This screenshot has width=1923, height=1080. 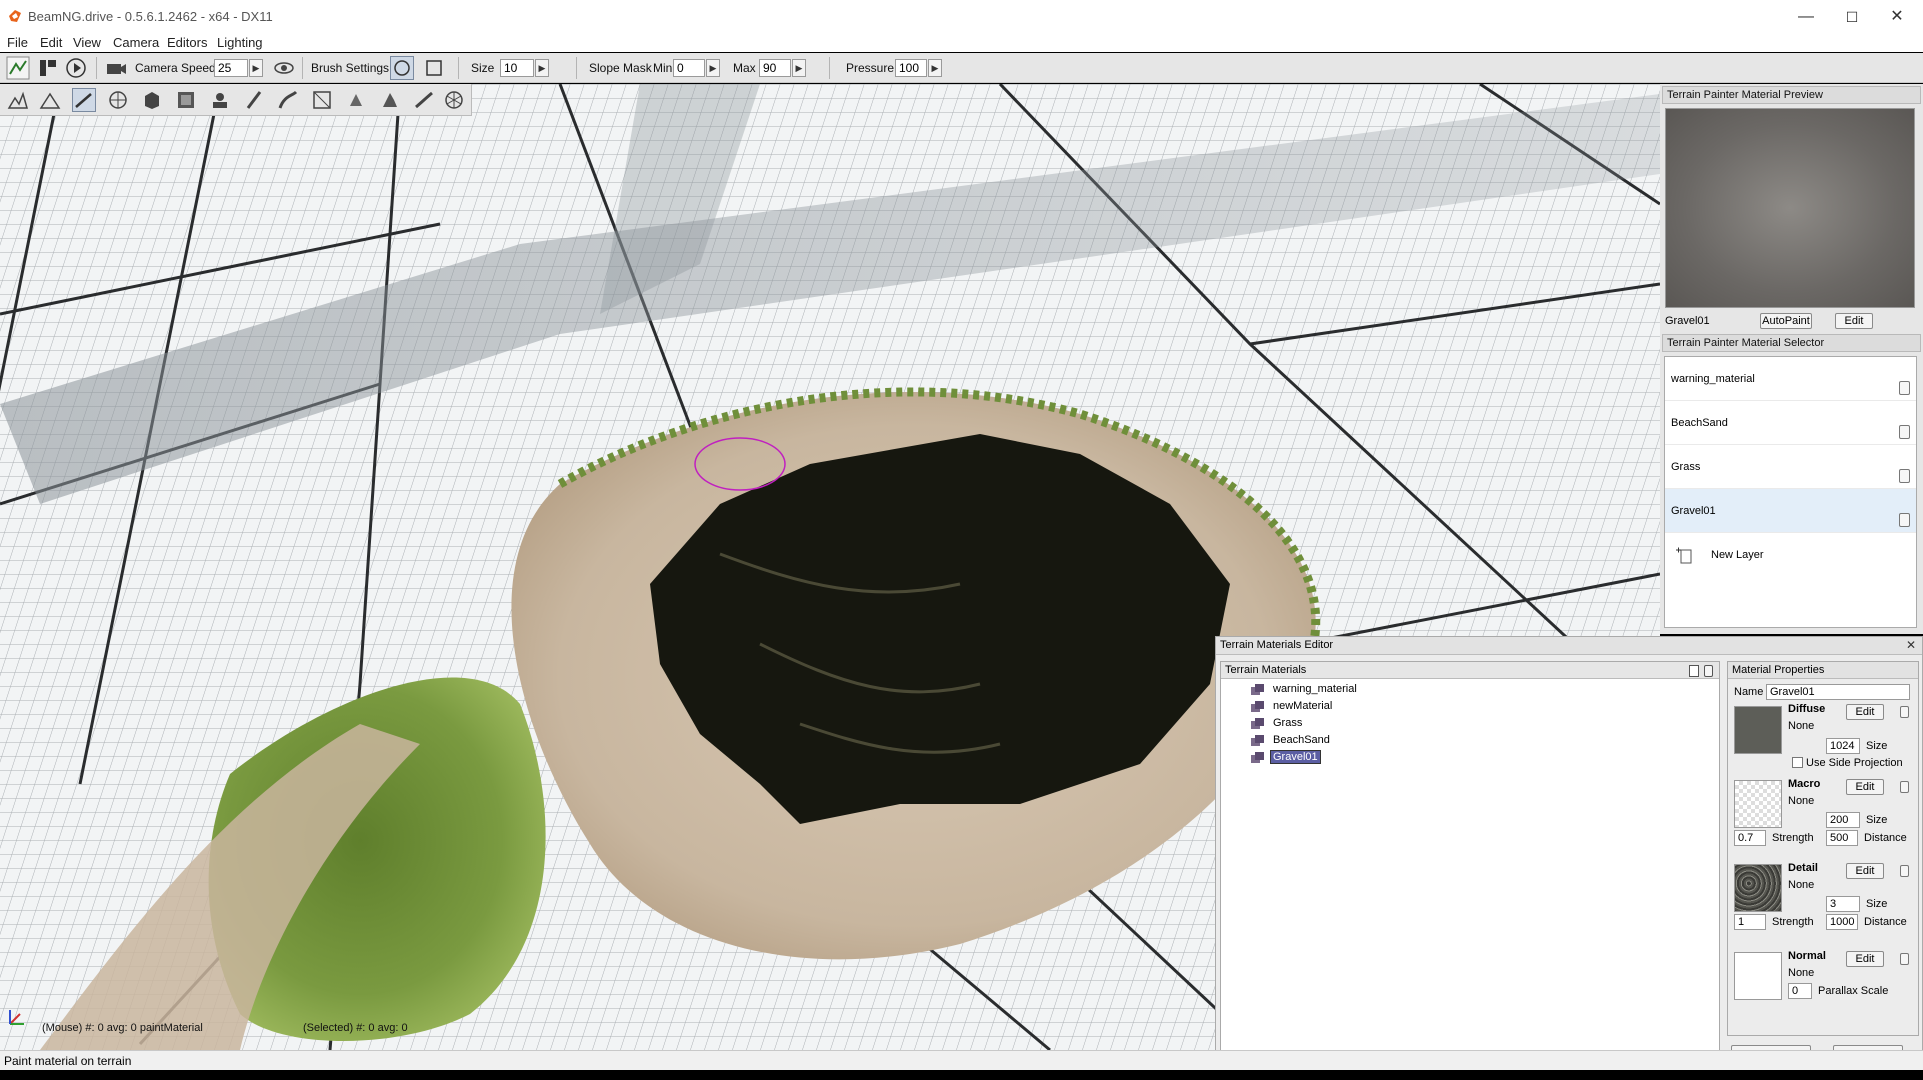 I want to click on detail-thumbnail, so click(x=1758, y=888).